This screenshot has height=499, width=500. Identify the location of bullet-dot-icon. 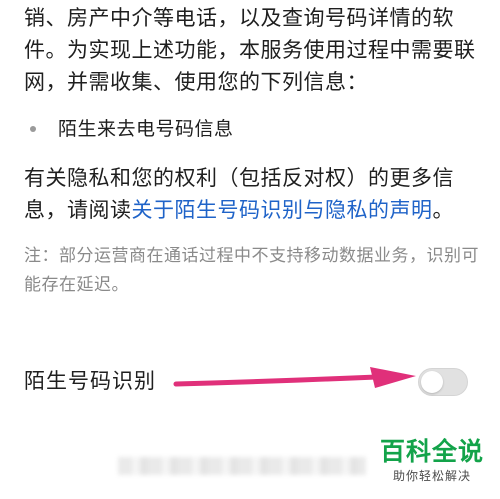
(33, 129).